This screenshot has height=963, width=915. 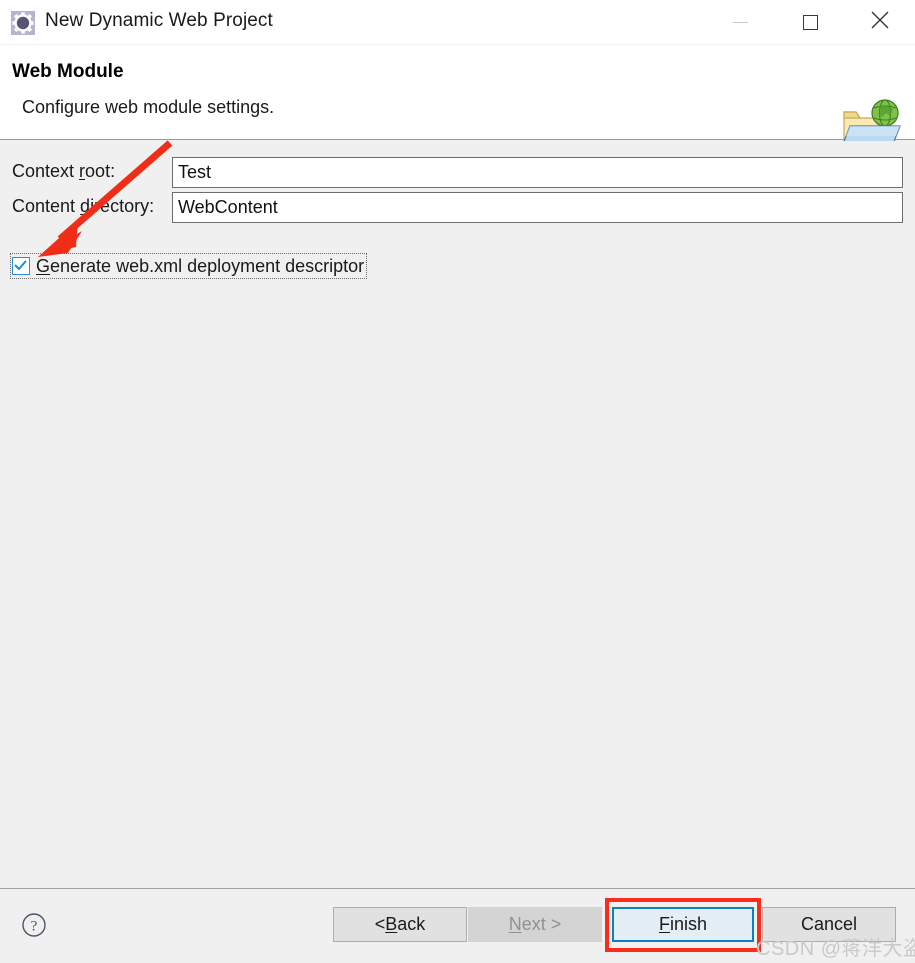 I want to click on minimize-button, so click(x=740, y=22).